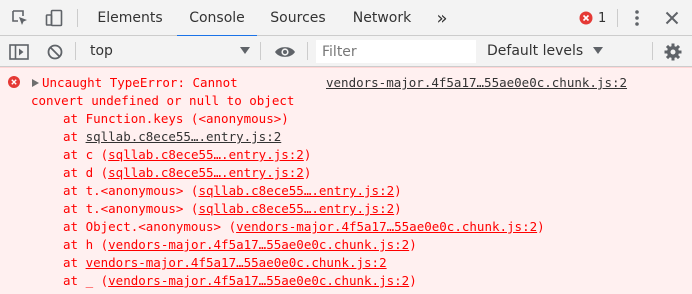  Describe the element at coordinates (396, 51) in the screenshot. I see `filter-input` at that location.